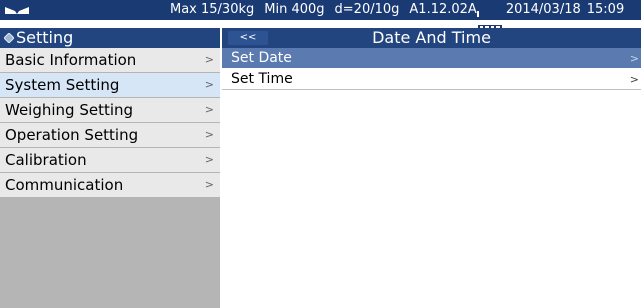  I want to click on diamond-icon, so click(9, 38).